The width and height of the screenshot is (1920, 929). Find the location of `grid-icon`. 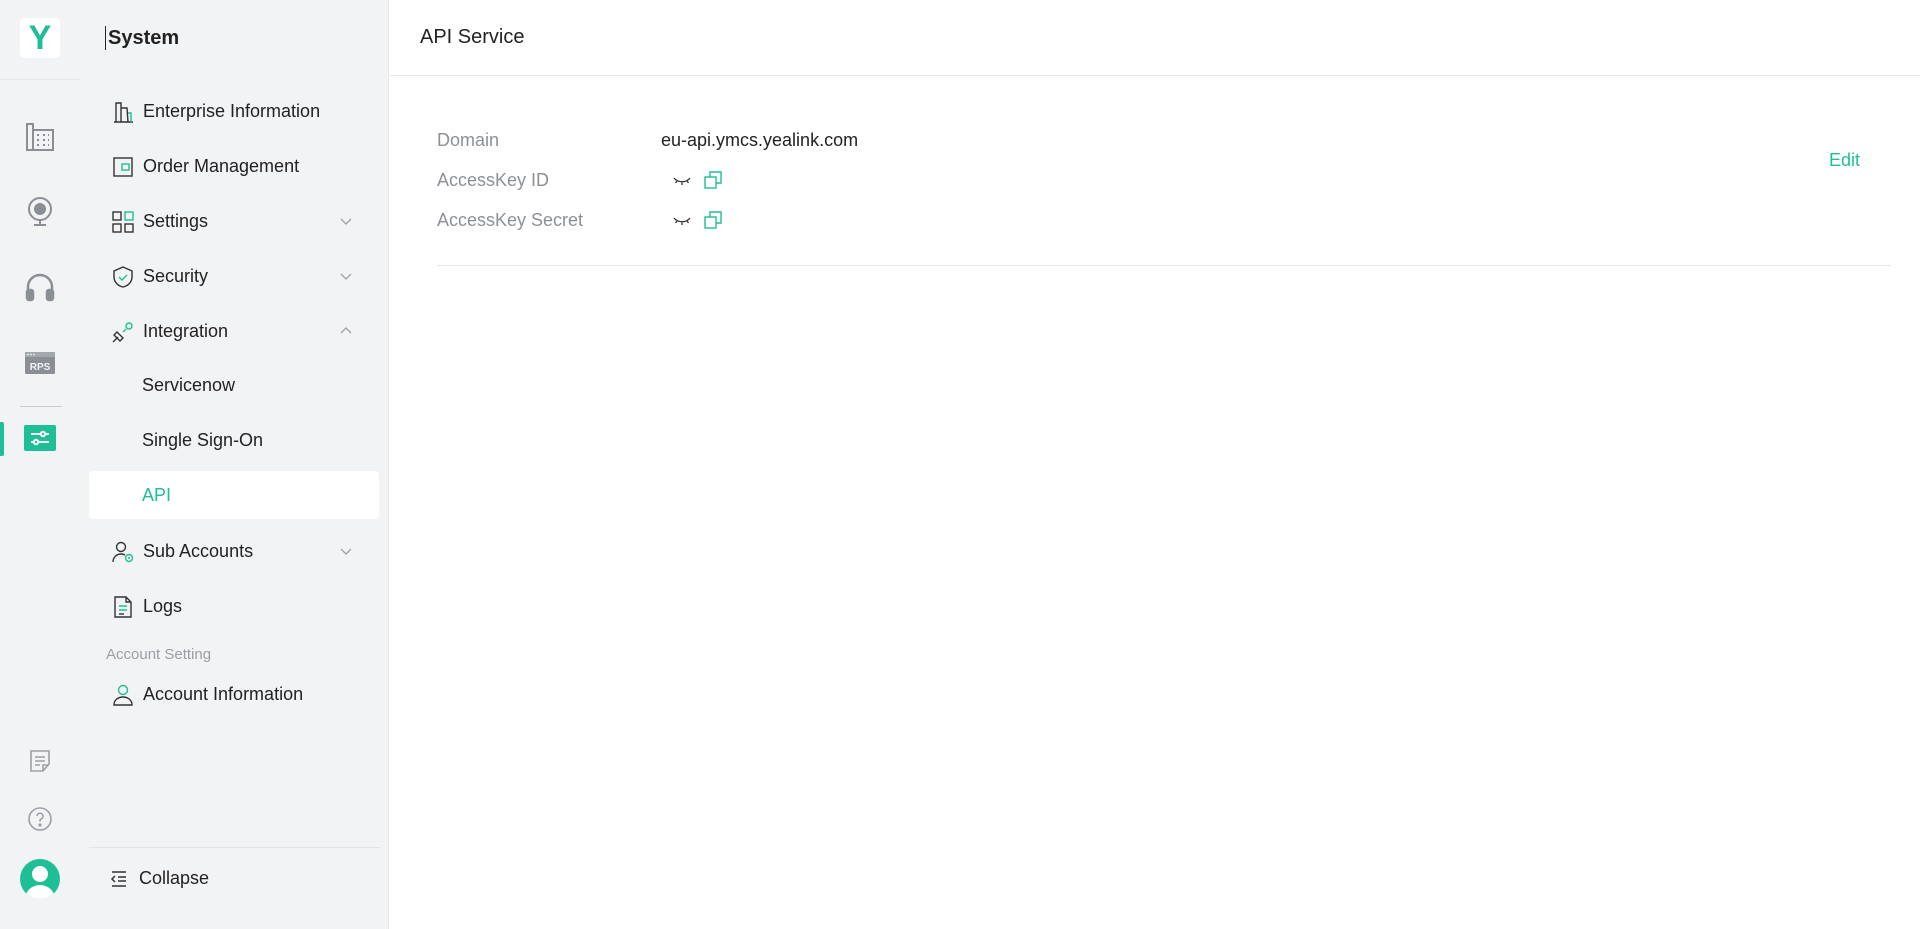

grid-icon is located at coordinates (123, 222).